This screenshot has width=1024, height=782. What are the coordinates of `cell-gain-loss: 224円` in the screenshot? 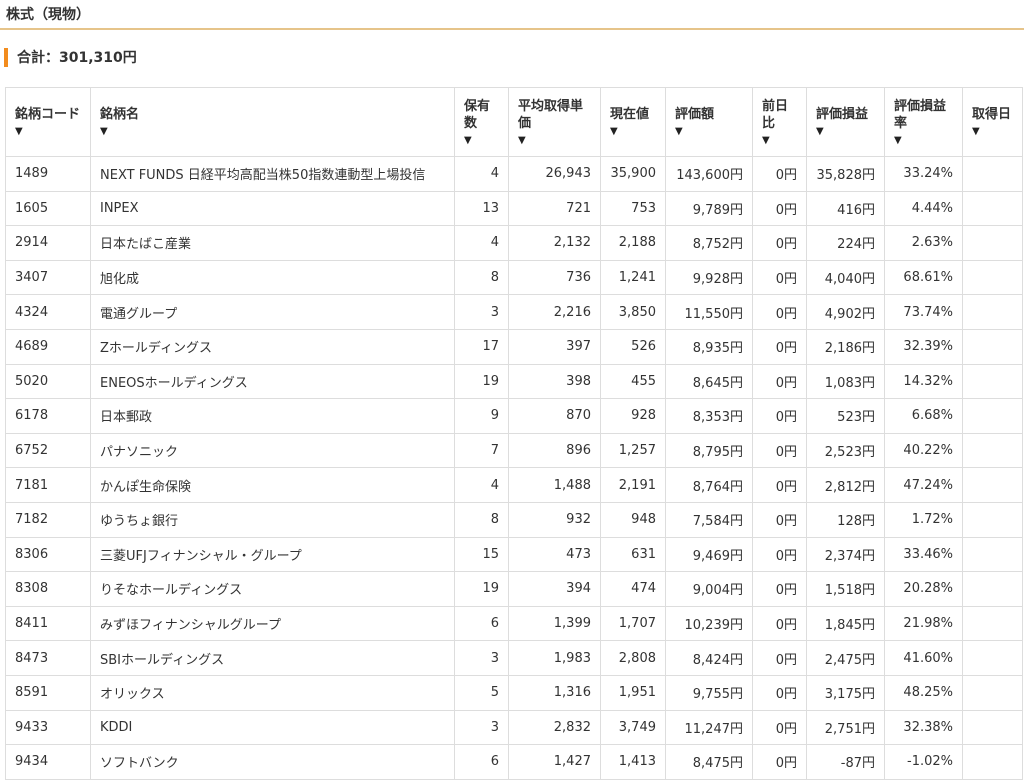 It's located at (845, 243).